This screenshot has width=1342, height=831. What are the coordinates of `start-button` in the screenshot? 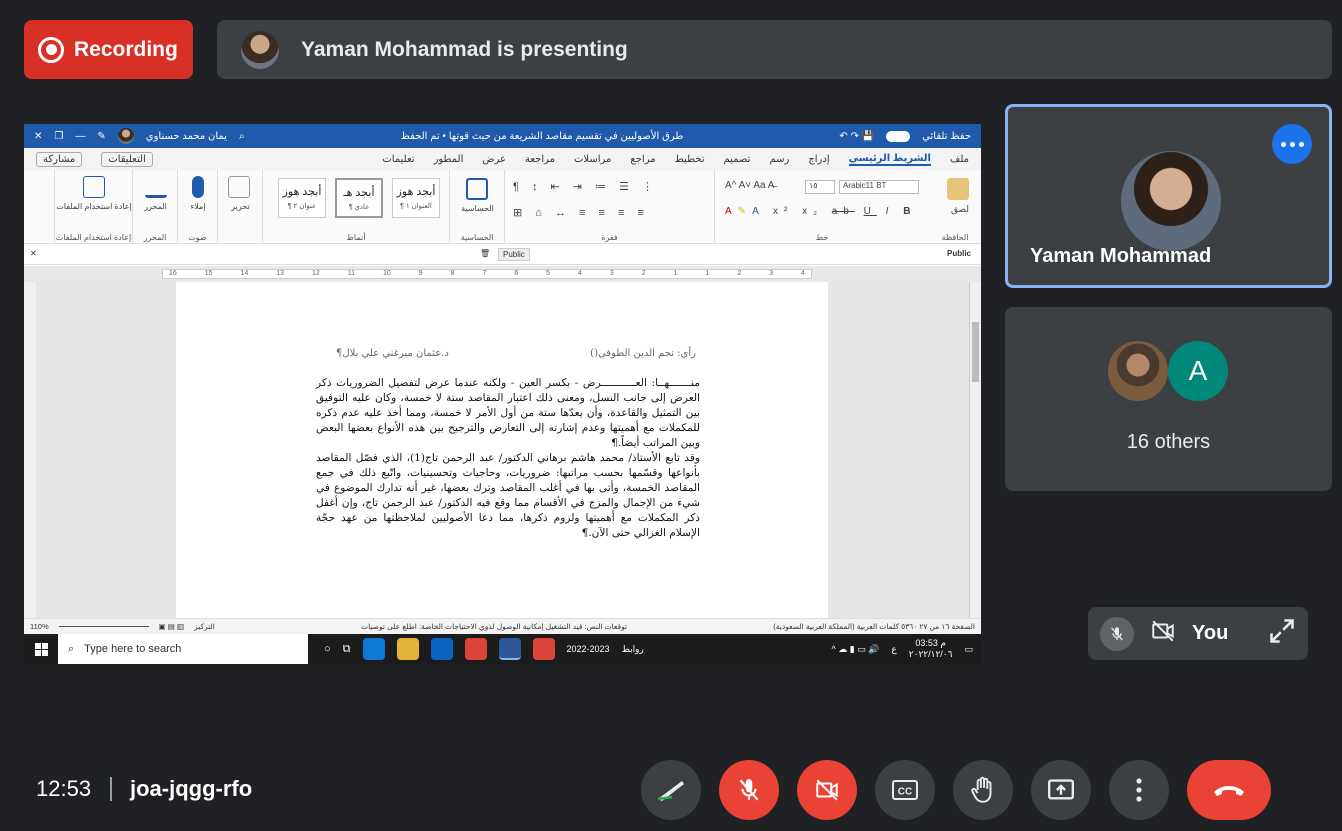 It's located at (41, 649).